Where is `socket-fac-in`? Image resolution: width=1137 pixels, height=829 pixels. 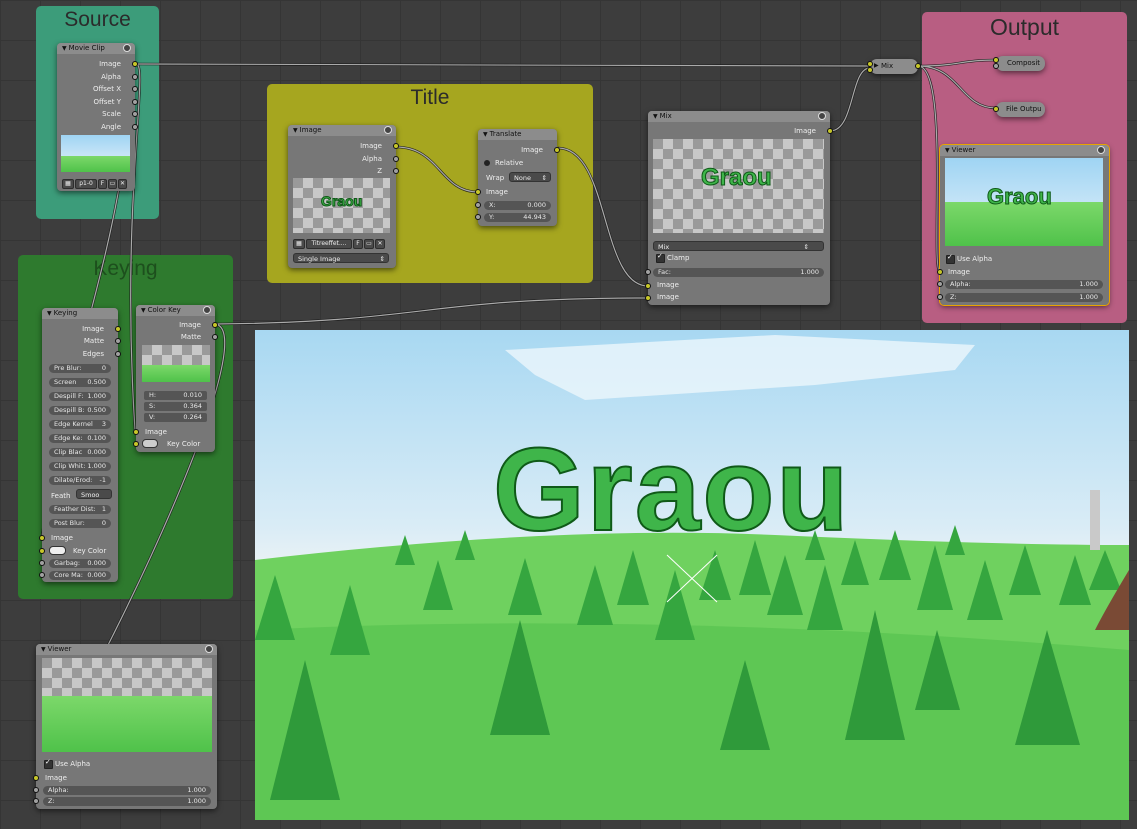 socket-fac-in is located at coordinates (648, 272).